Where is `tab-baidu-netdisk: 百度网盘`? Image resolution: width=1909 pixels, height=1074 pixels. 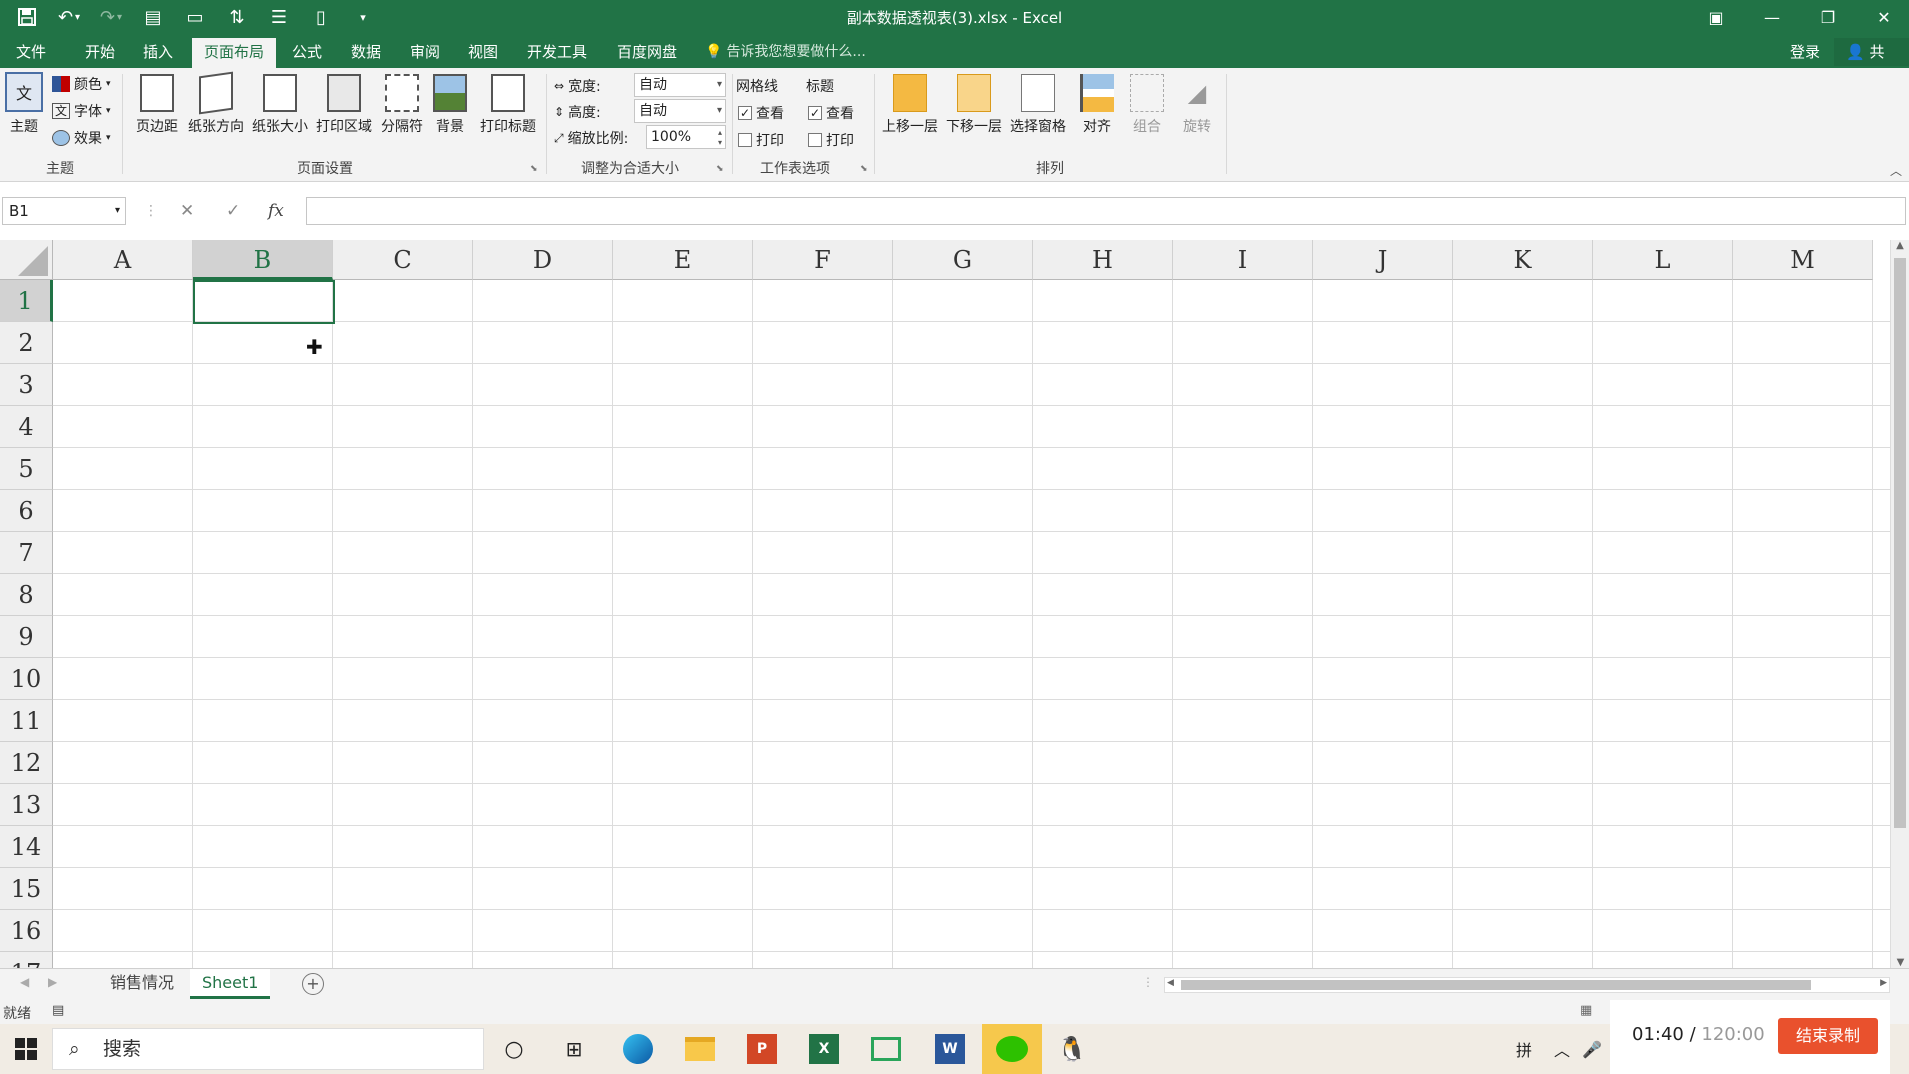 tab-baidu-netdisk: 百度网盘 is located at coordinates (647, 53).